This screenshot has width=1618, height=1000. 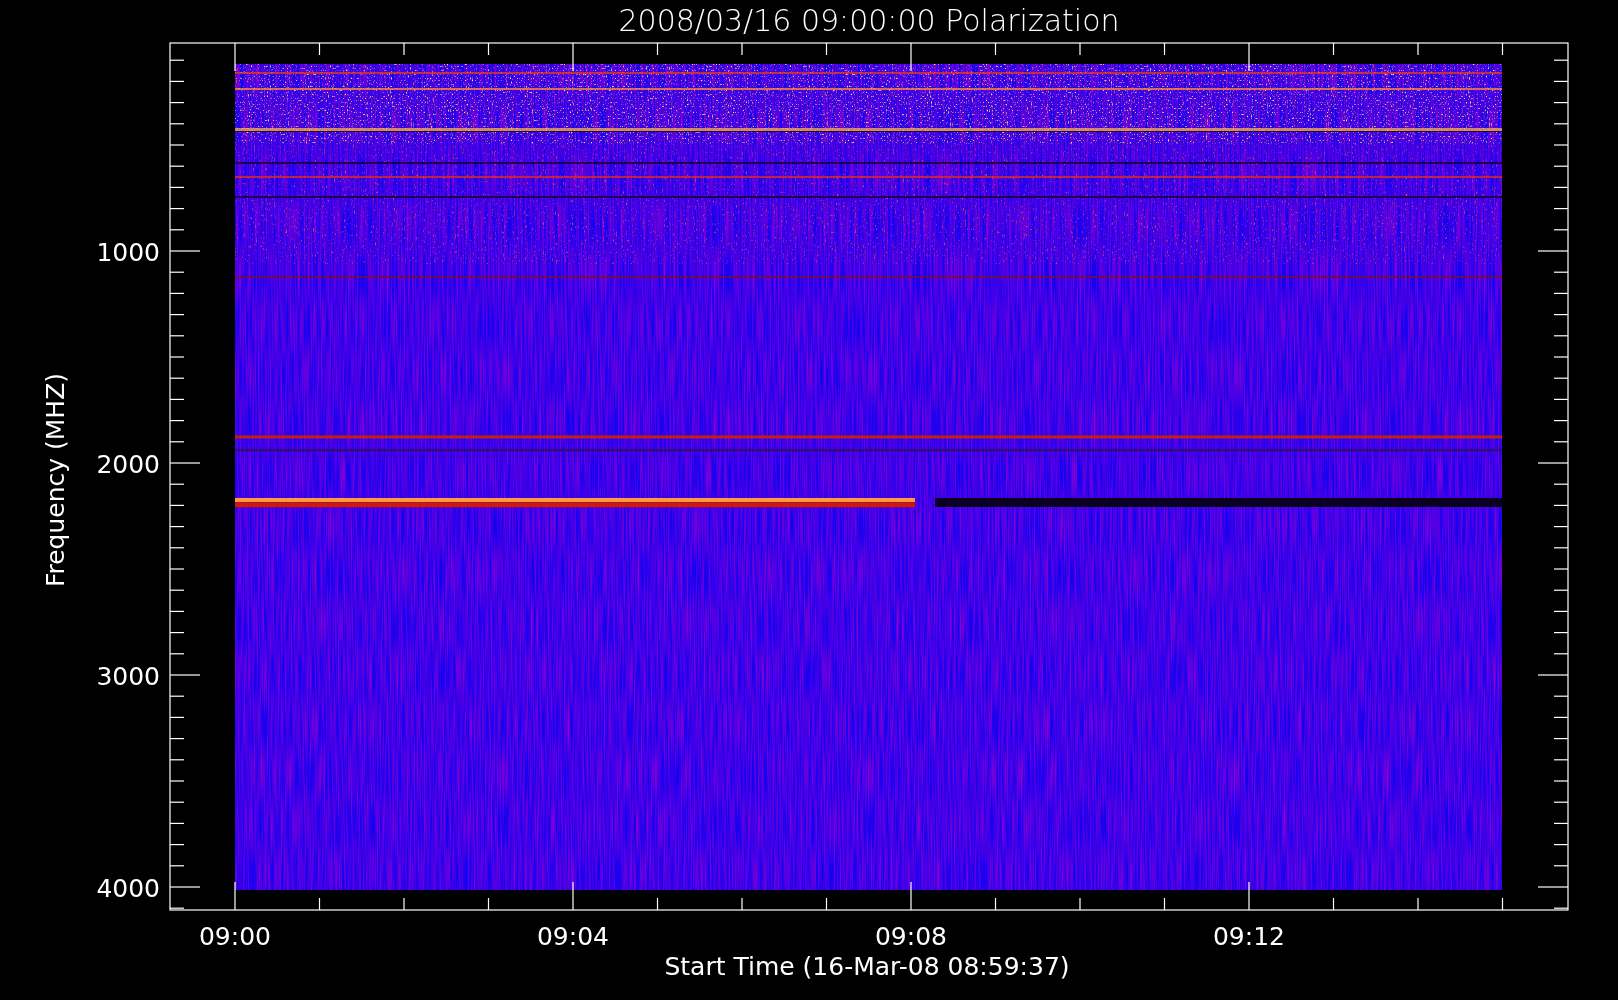 What do you see at coordinates (1249, 936) in the screenshot?
I see `x-tick-label: 09:12` at bounding box center [1249, 936].